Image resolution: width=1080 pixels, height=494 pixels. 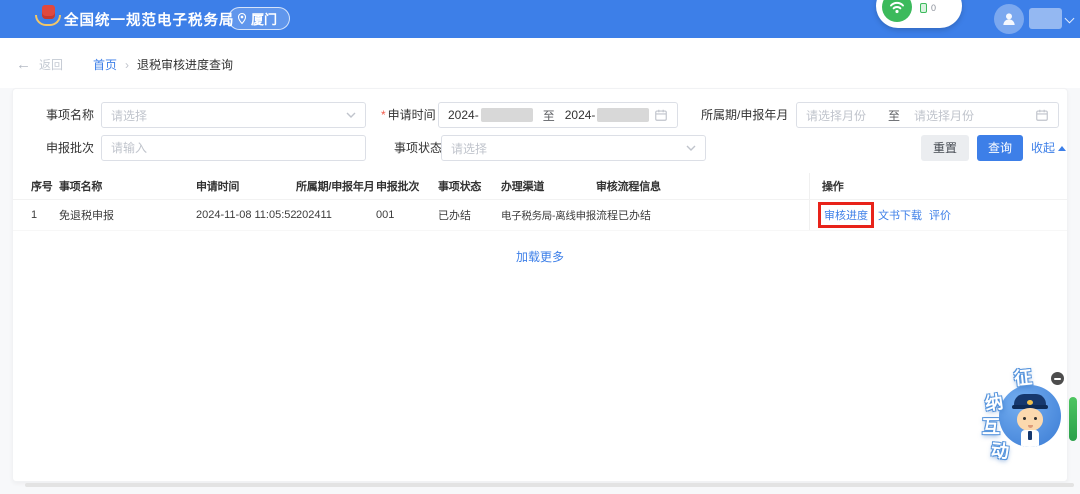 I want to click on mascot-char: 征, so click(x=1023, y=378).